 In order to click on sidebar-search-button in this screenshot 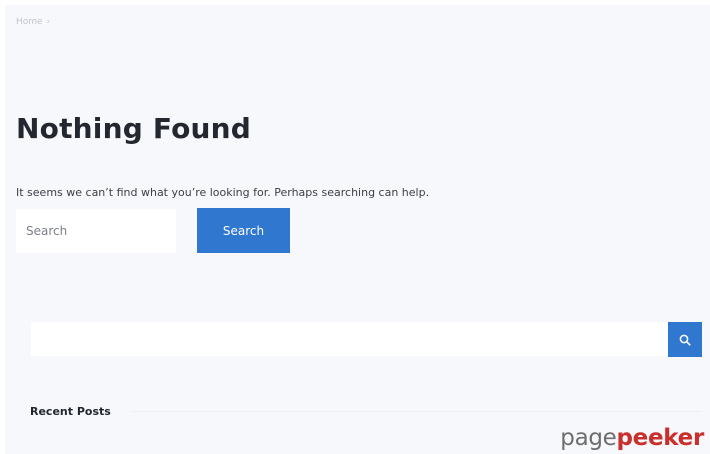, I will do `click(685, 339)`.